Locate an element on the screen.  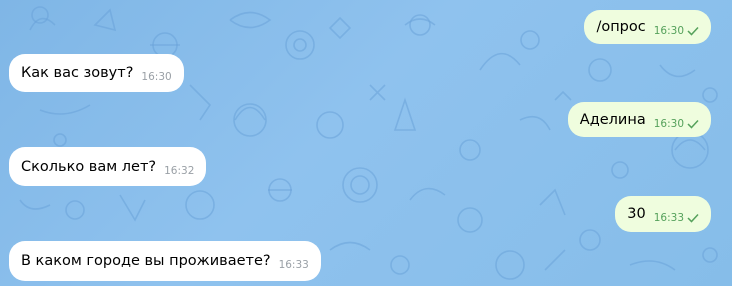
message-incoming: Как вас зовут? 16:30 is located at coordinates (96, 73).